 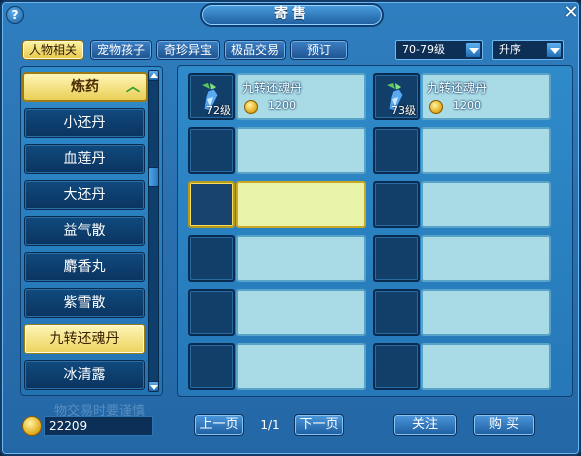 I want to click on scrollbar-thumb, so click(x=153, y=177).